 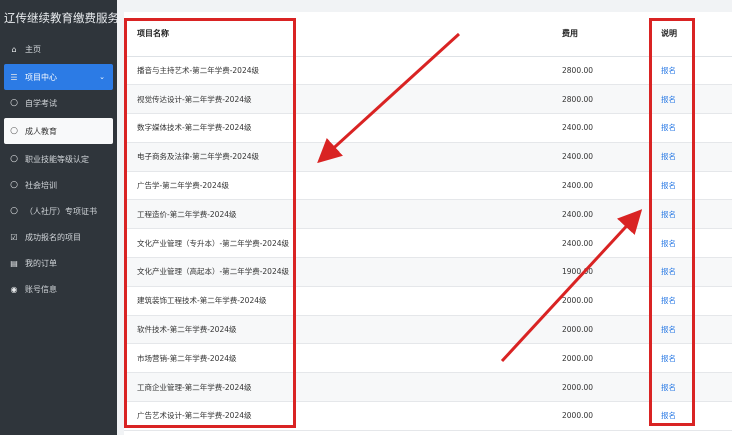 What do you see at coordinates (14, 49) in the screenshot?
I see `home-icon: ⌂` at bounding box center [14, 49].